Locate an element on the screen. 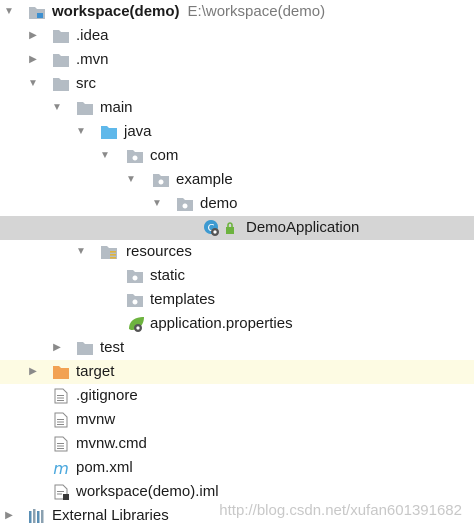 This screenshot has width=474, height=529. tree-row-example: ▼ example is located at coordinates (237, 180).